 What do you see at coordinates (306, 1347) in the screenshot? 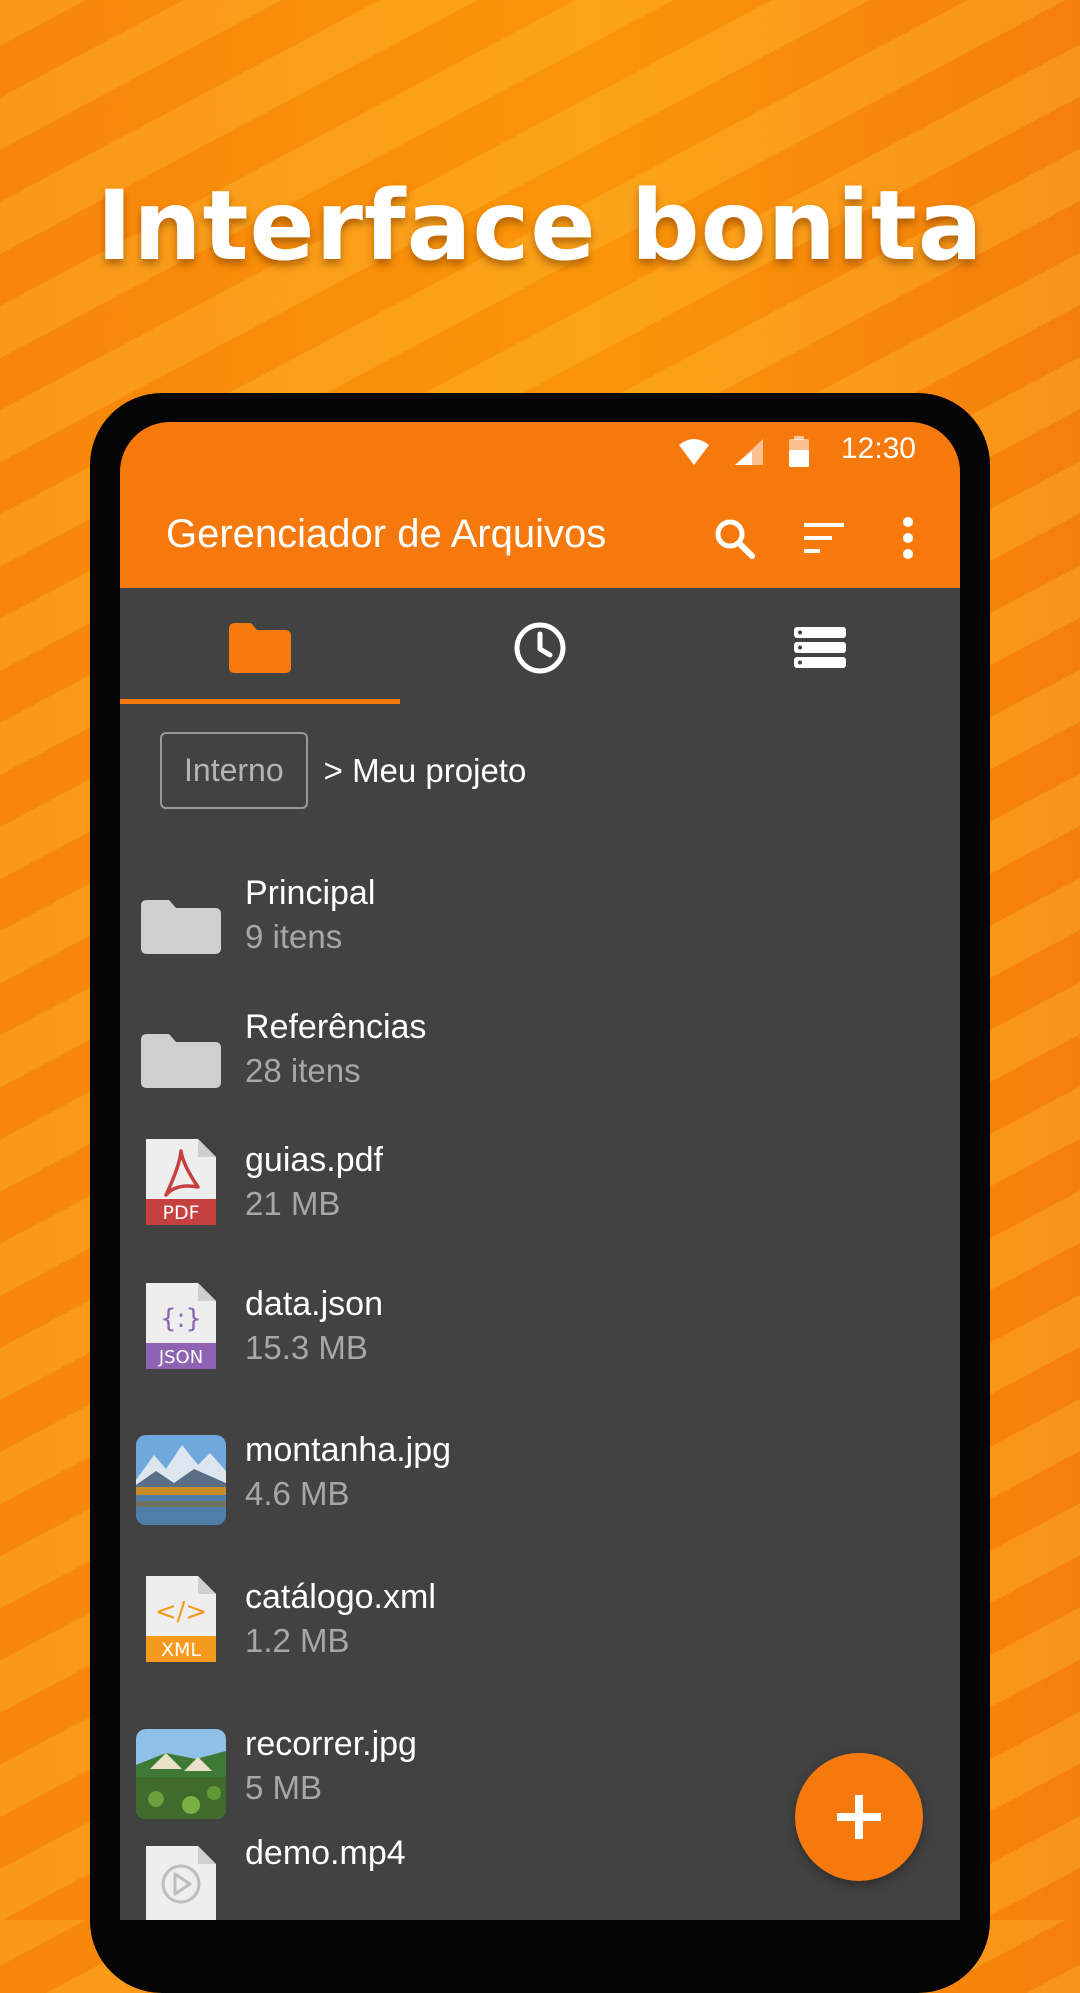
I see `file-meta: 15.3 MB` at bounding box center [306, 1347].